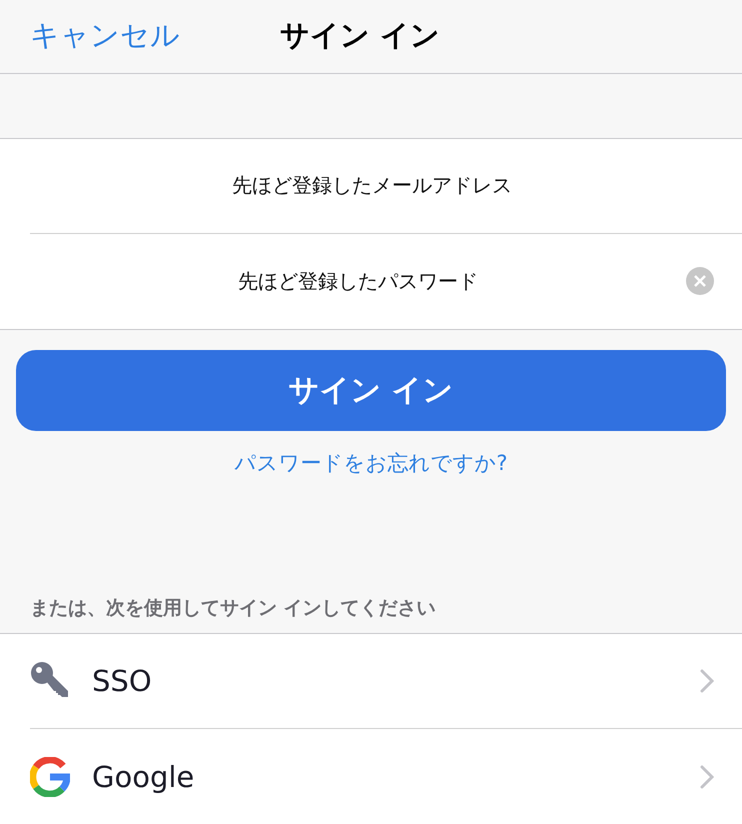 This screenshot has width=742, height=824. Describe the element at coordinates (358, 281) in the screenshot. I see `text-field: 先ほど登録したパスワード` at that location.